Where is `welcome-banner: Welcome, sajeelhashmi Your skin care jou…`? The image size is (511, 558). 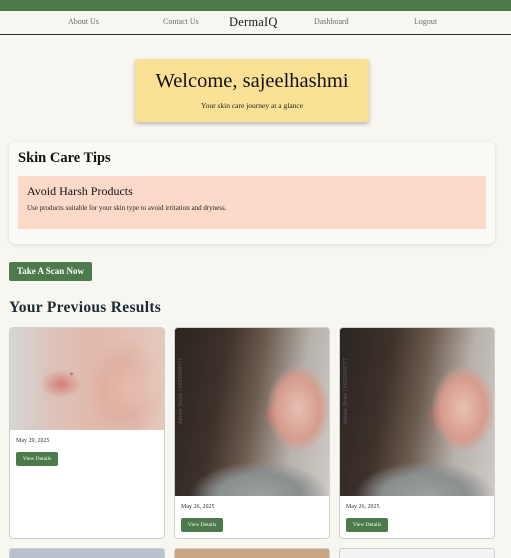 welcome-banner: Welcome, sajeelhashmi Your skin care jou… is located at coordinates (252, 90).